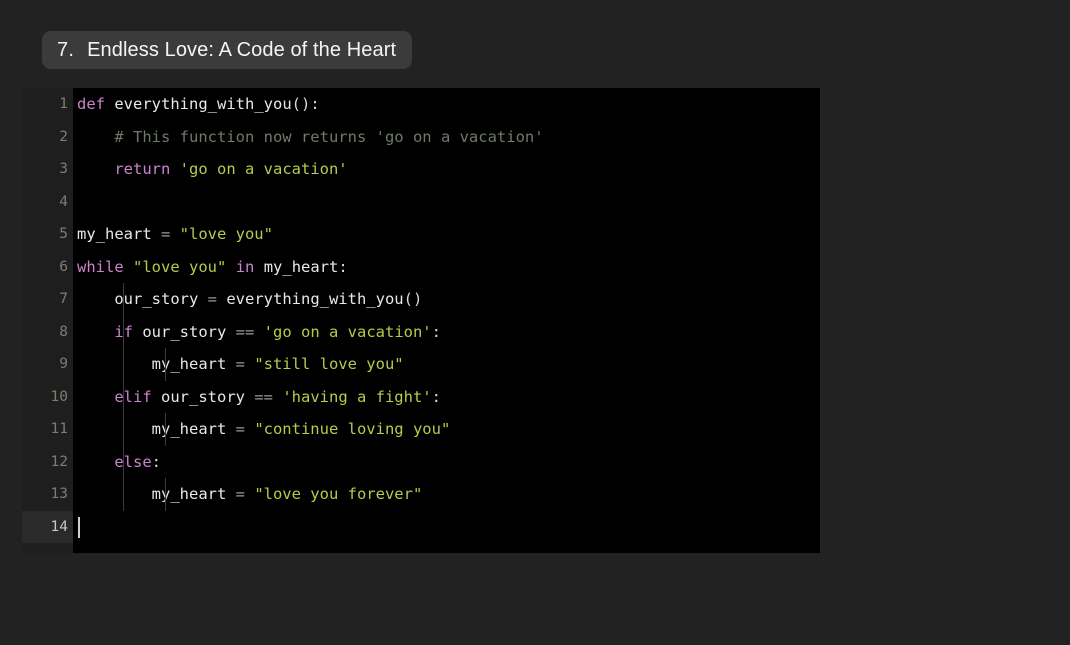 The width and height of the screenshot is (1070, 645). I want to click on line-number-label: 4, so click(63, 201).